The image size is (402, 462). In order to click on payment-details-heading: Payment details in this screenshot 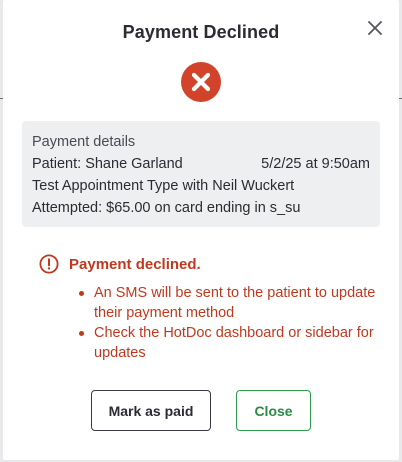, I will do `click(84, 142)`.